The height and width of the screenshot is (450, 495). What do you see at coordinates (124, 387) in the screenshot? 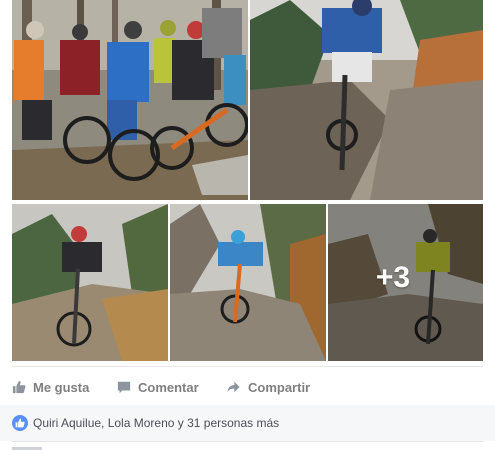
I see `speech-bubble-icon` at bounding box center [124, 387].